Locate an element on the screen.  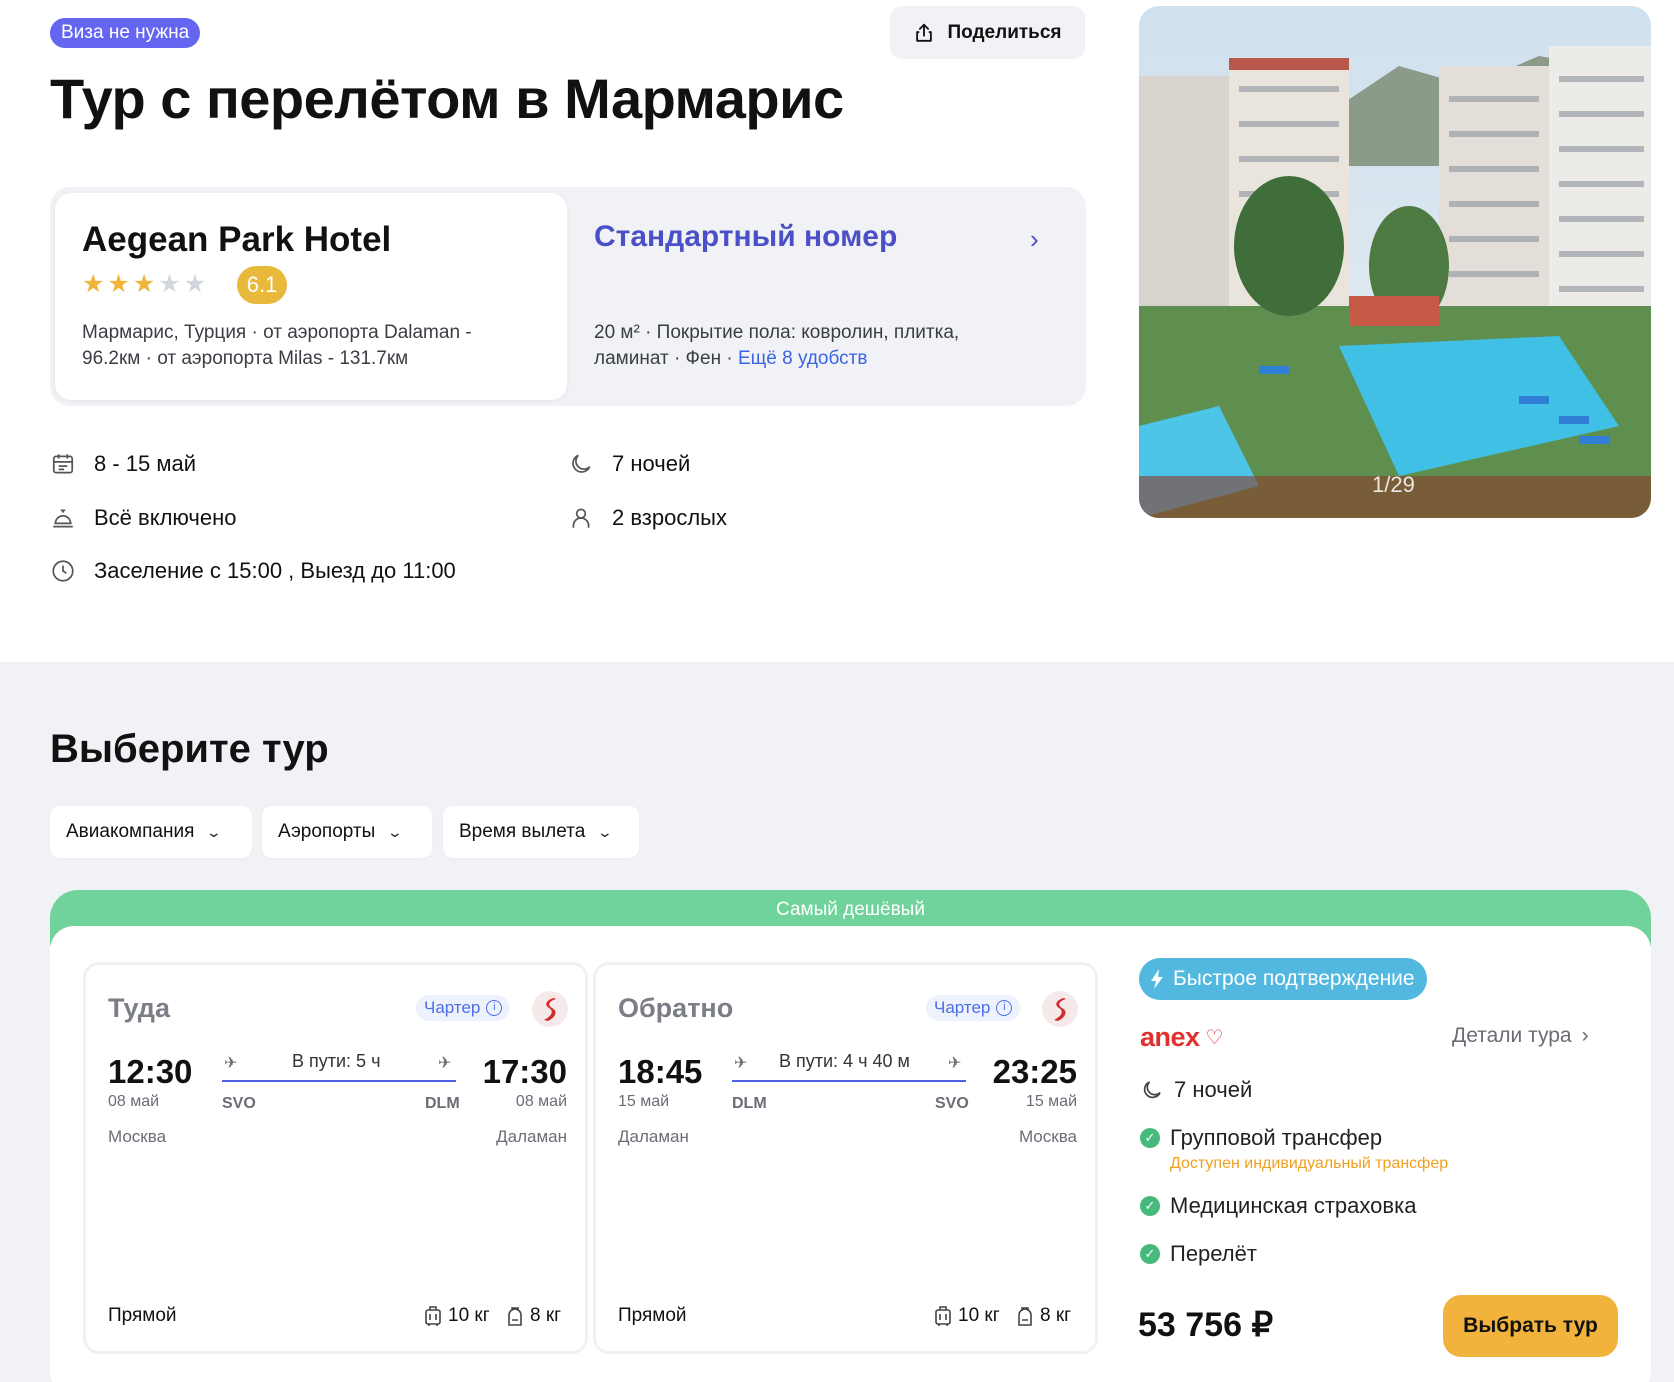
lightning-icon is located at coordinates (1157, 979).